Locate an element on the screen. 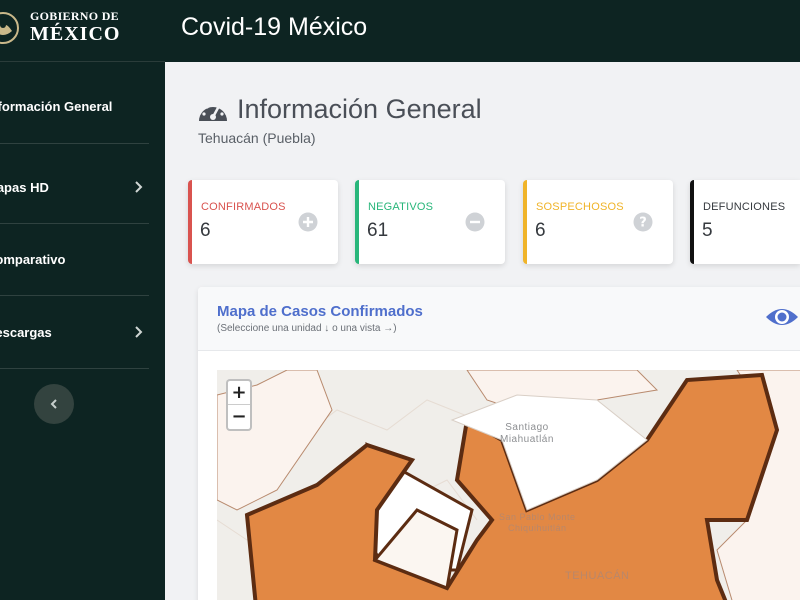 The image size is (800, 600). page-header: Información General is located at coordinates (339, 109).